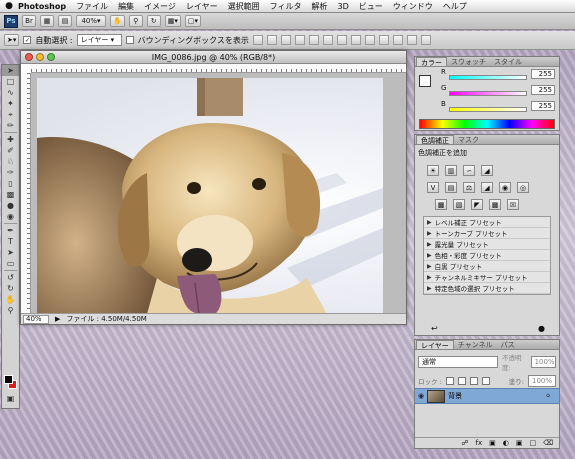 Image resolution: width=575 pixels, height=459 pixels. Describe the element at coordinates (487, 170) in the screenshot. I see `exposure-icon: ◢` at that location.